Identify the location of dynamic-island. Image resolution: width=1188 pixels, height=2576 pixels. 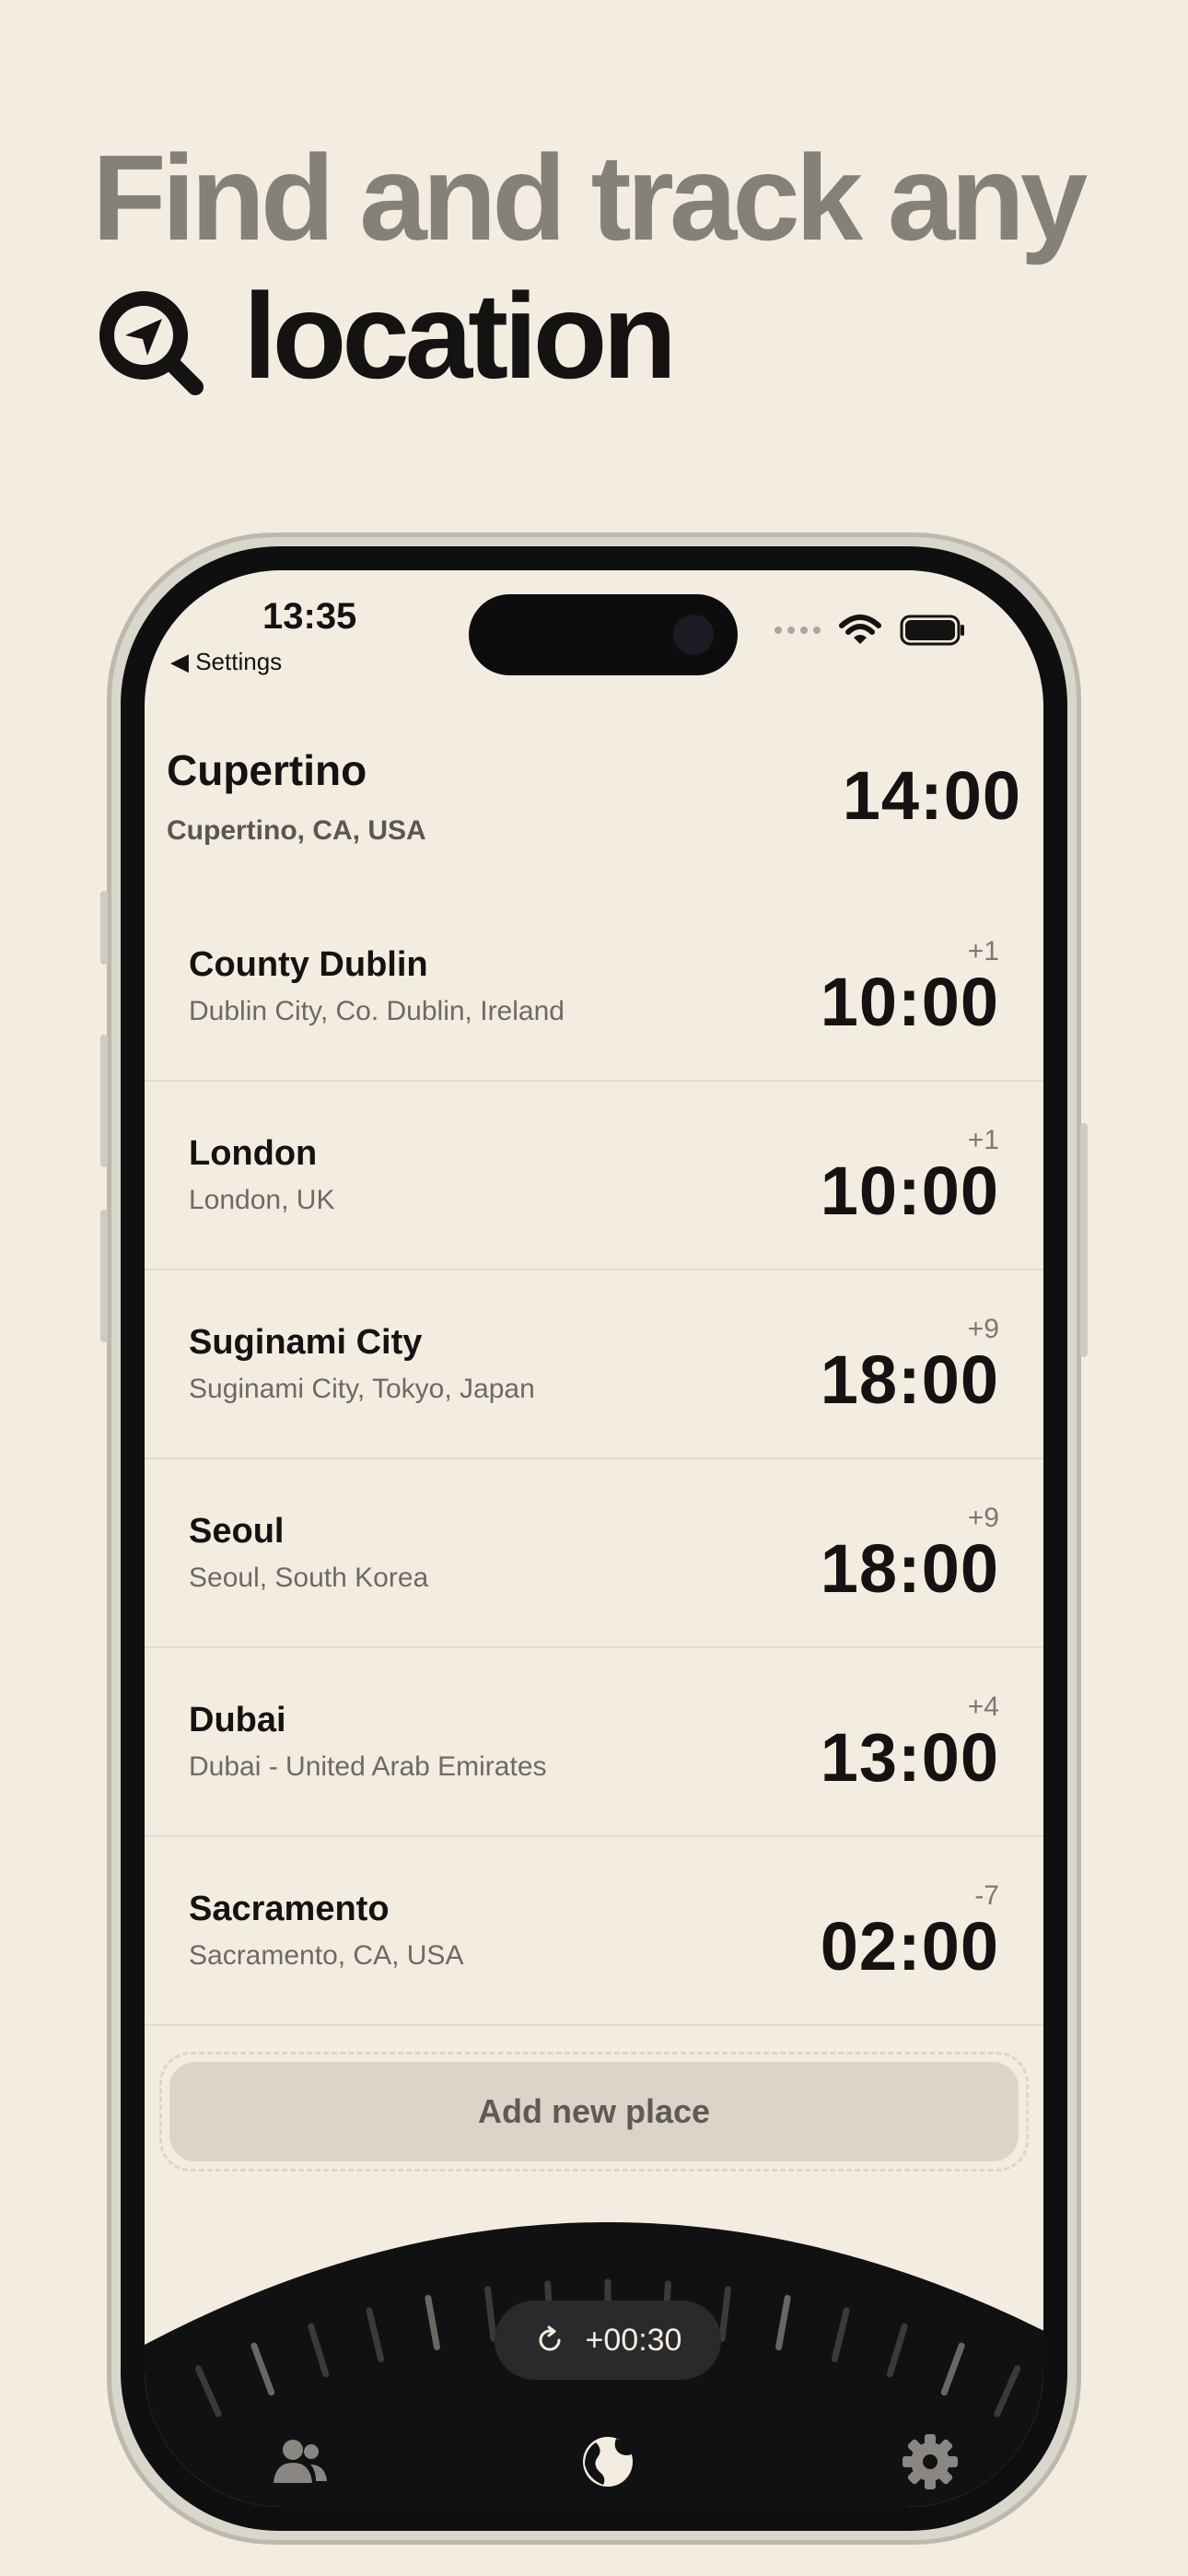
(603, 634).